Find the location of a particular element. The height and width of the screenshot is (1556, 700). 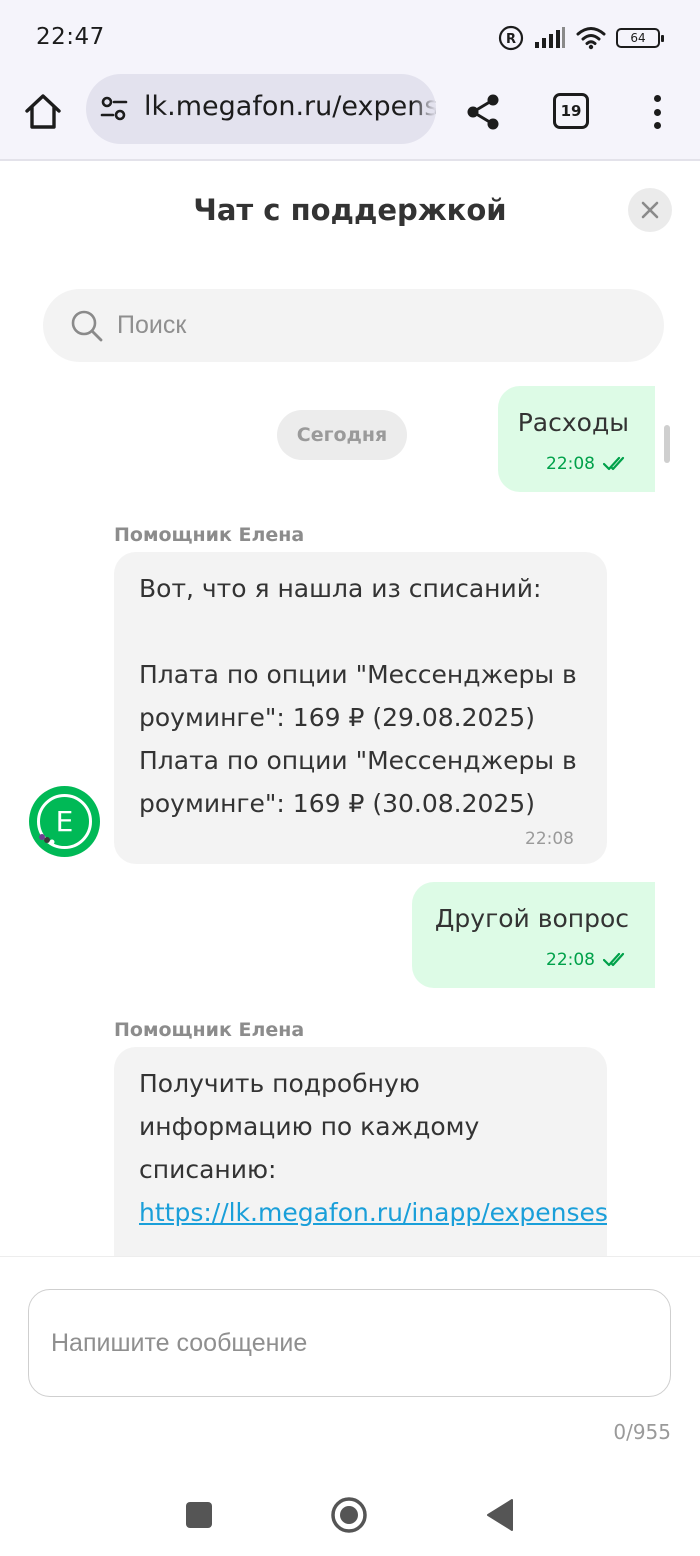

more-vert-icon is located at coordinates (657, 112).